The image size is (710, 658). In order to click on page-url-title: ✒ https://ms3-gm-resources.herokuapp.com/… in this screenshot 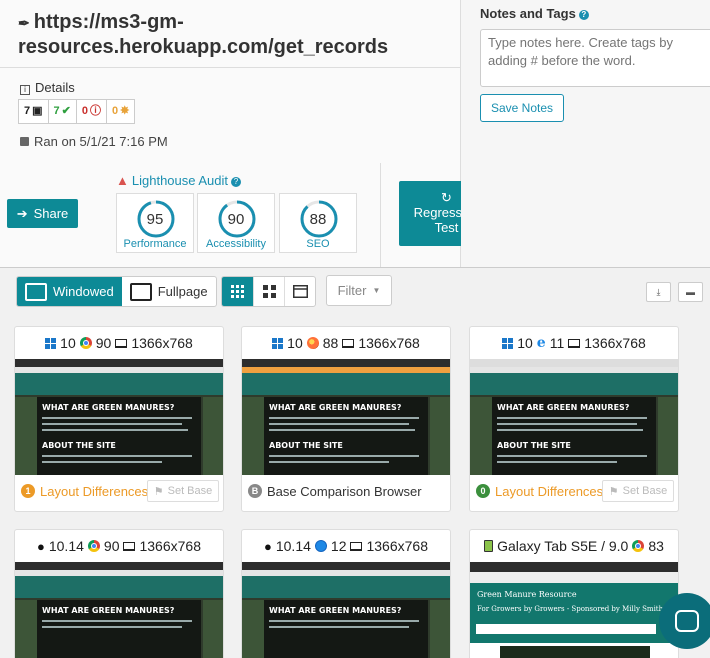, I will do `click(236, 34)`.